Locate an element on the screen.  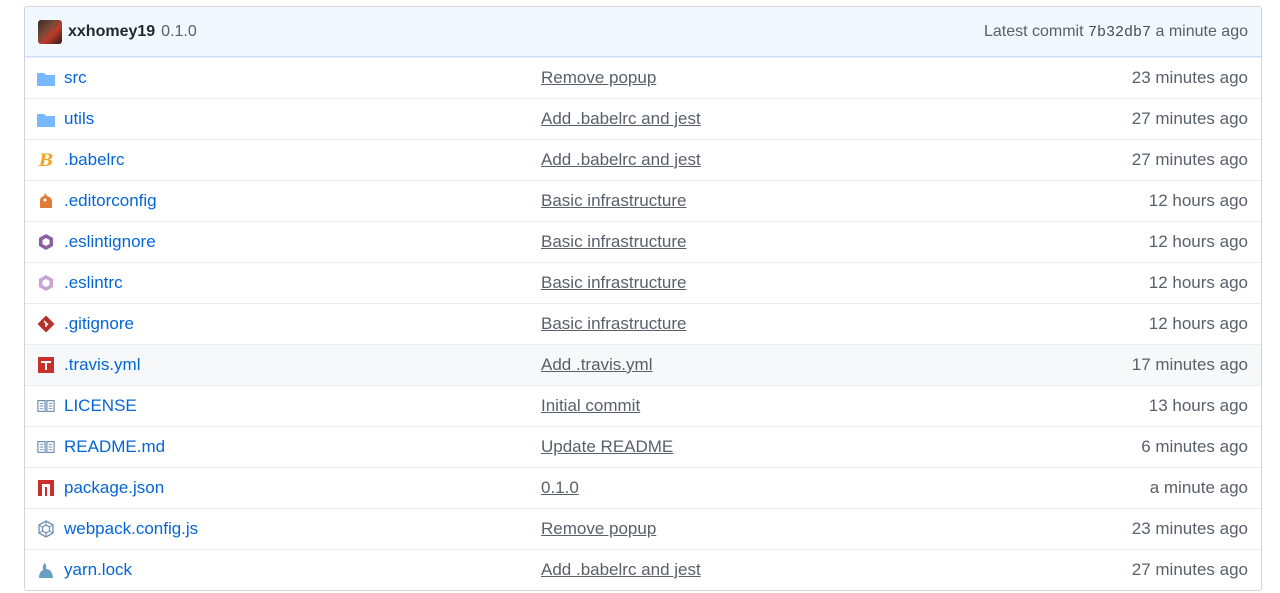
file-link: utils is located at coordinates (302, 119).